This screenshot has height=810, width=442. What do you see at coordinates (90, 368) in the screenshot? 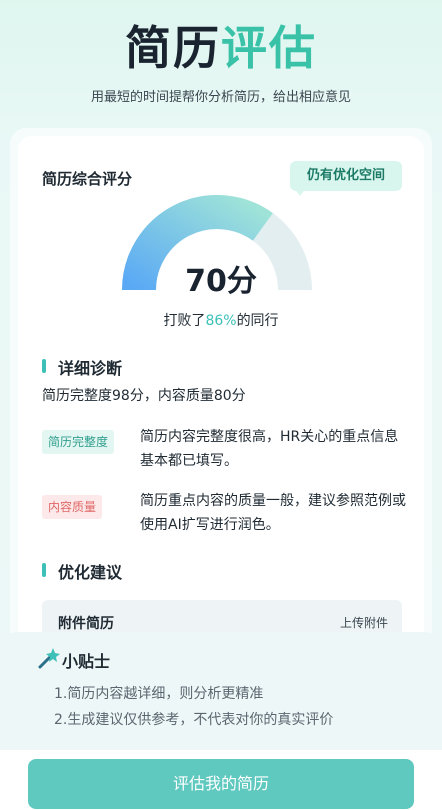
I see `diagnosis-title: 详细诊断` at bounding box center [90, 368].